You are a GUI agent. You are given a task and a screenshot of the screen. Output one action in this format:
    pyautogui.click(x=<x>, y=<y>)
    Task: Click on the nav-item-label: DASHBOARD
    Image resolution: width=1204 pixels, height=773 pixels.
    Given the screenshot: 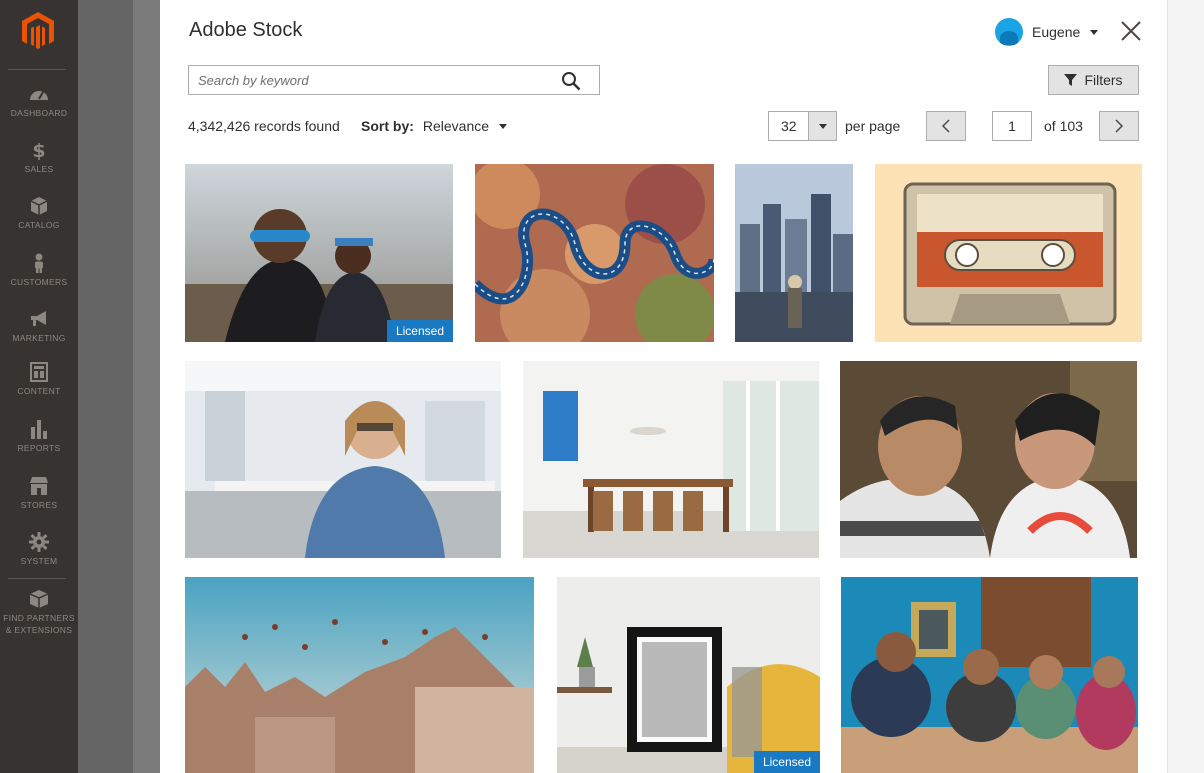 What is the action you would take?
    pyautogui.click(x=39, y=113)
    